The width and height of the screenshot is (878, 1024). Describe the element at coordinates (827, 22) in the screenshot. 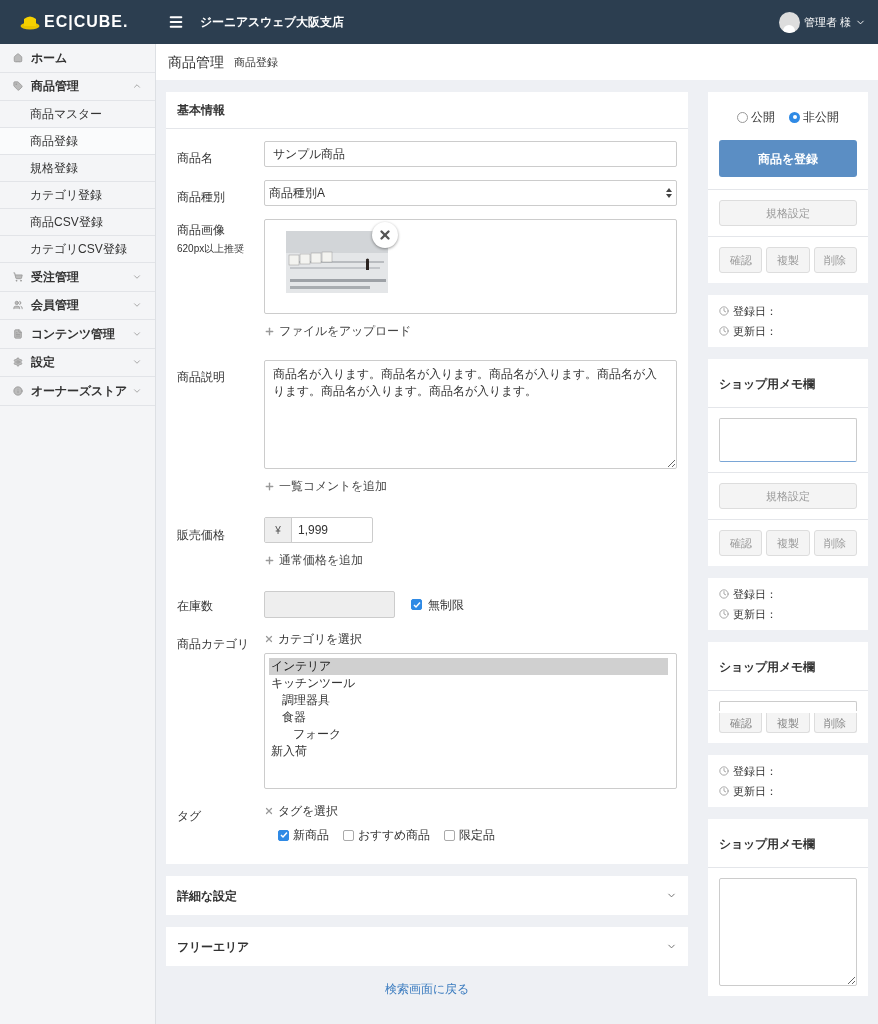

I see `user-name: 管理者 様` at that location.